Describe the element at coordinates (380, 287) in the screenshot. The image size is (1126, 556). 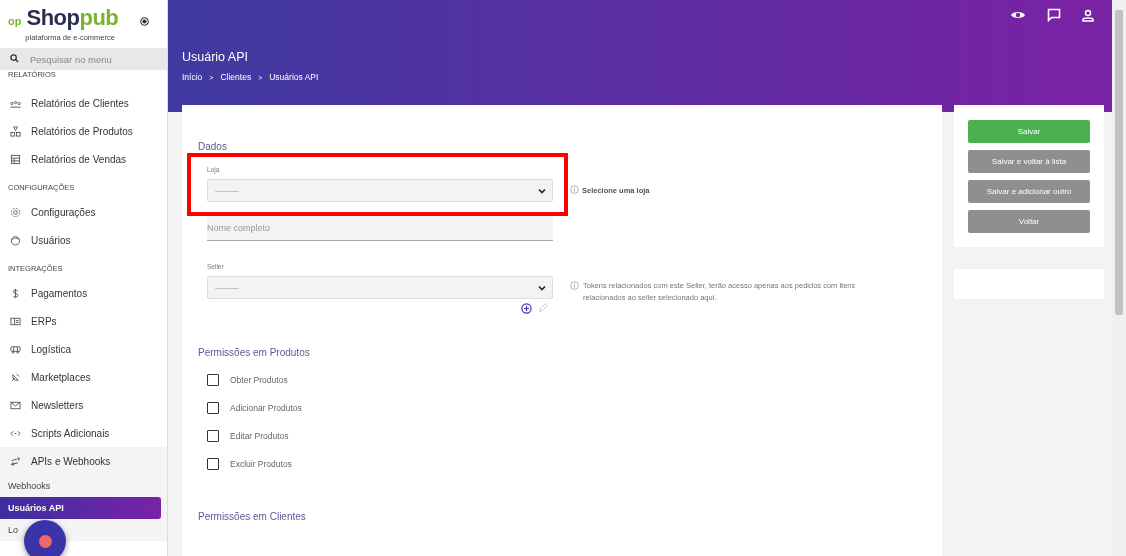
I see `seller-select: ---------` at that location.